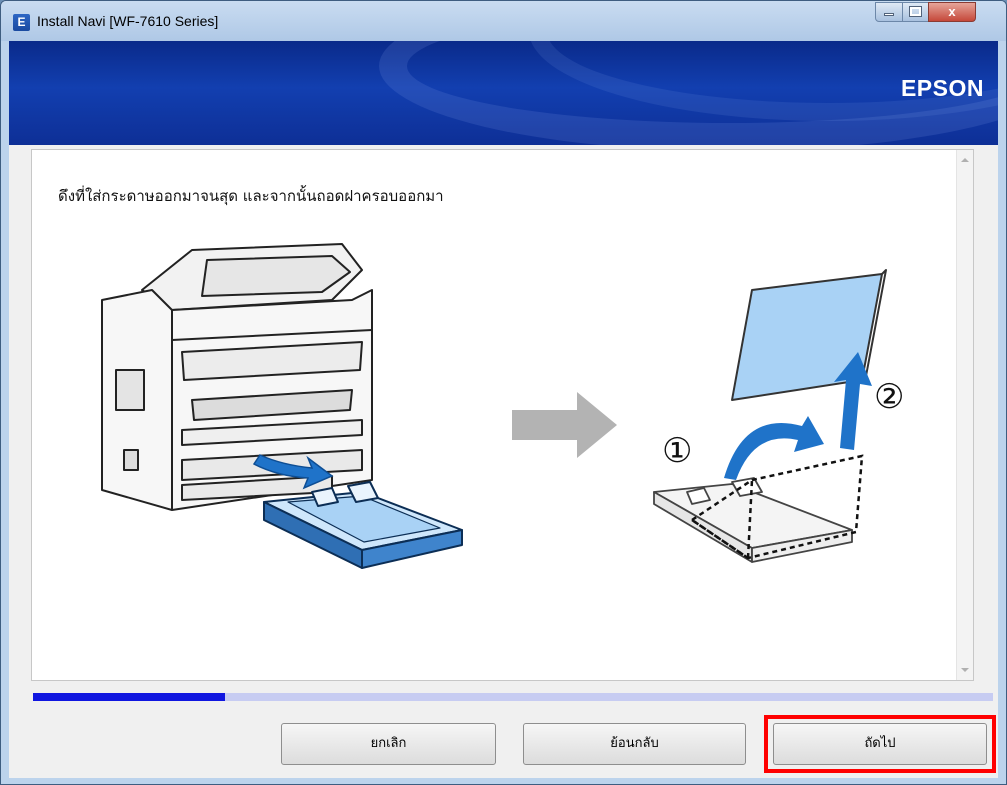 The width and height of the screenshot is (1007, 785). Describe the element at coordinates (513, 697) in the screenshot. I see `install-progress-bar` at that location.